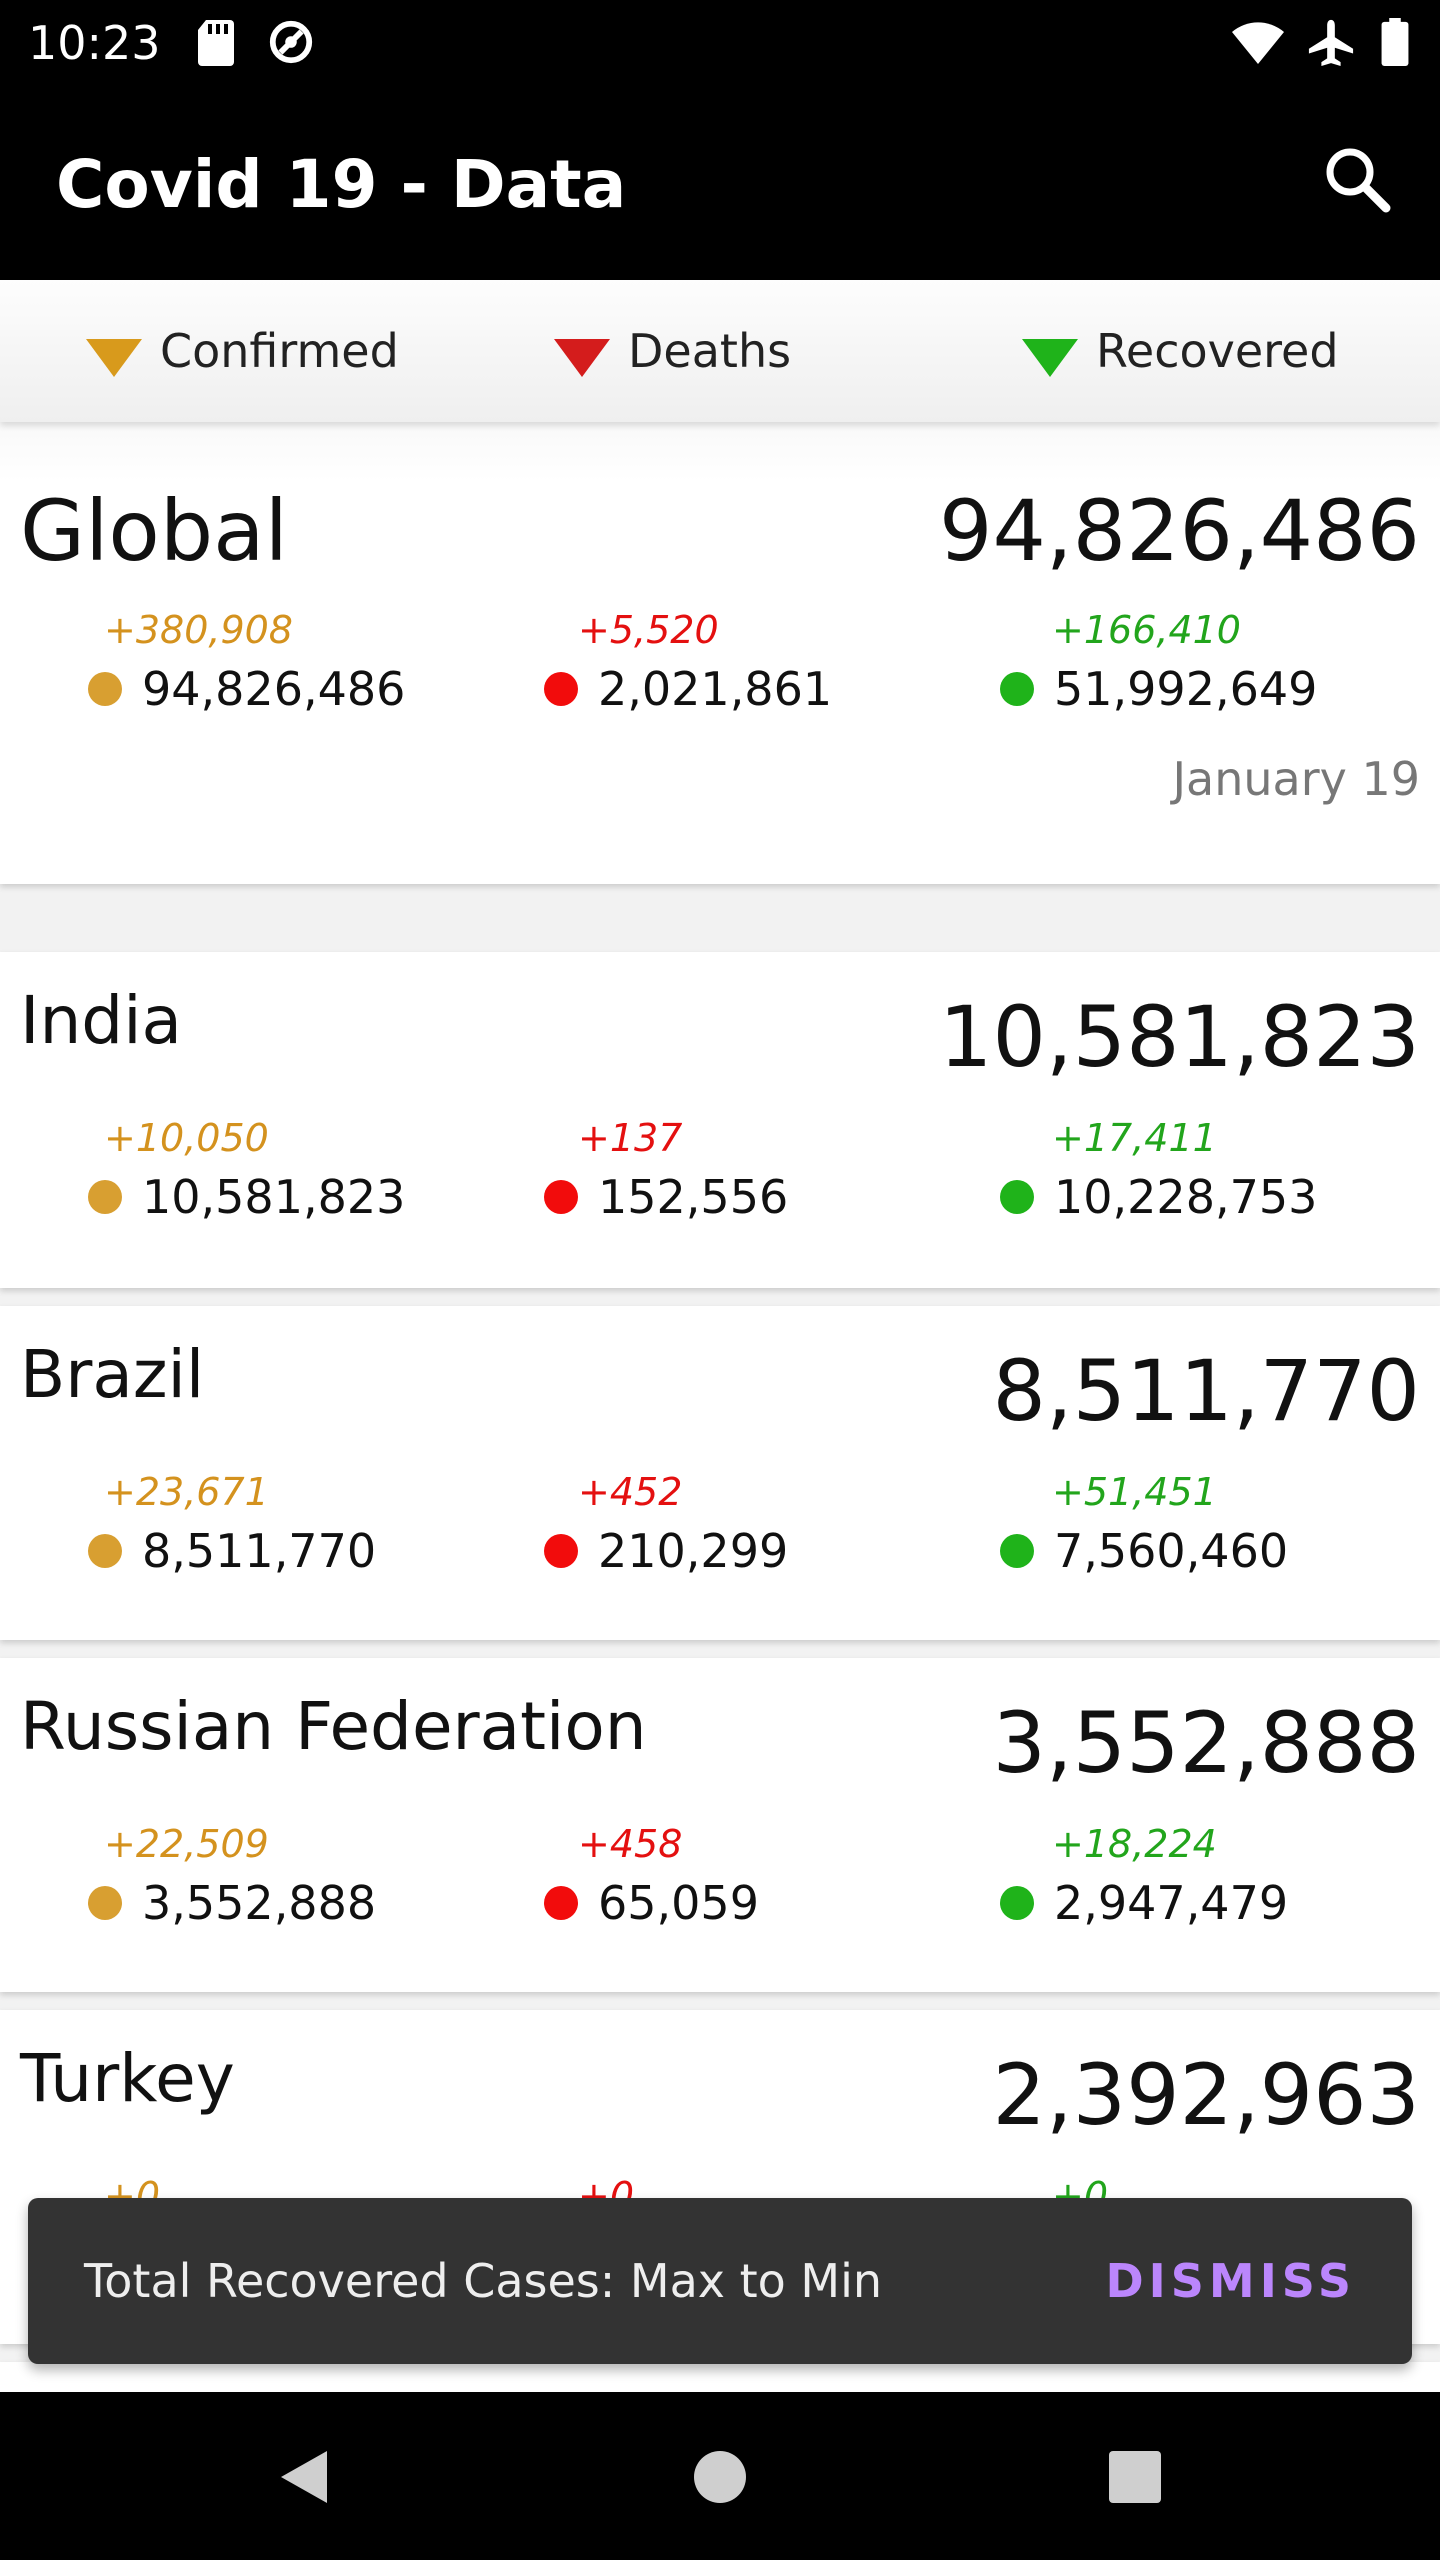 This screenshot has width=1440, height=2560. What do you see at coordinates (1230, 2281) in the screenshot?
I see `dismiss-button: DISMISS` at bounding box center [1230, 2281].